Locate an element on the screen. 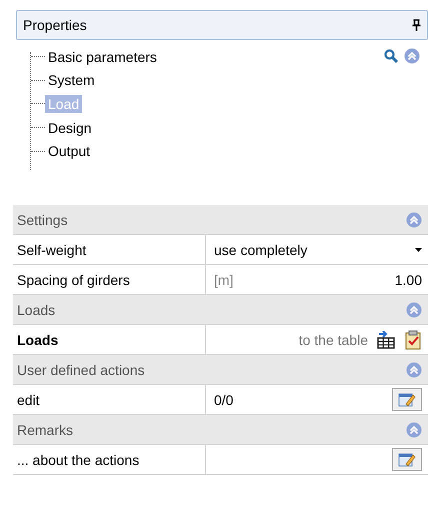 This screenshot has height=523, width=434. section-header: User defined actions is located at coordinates (220, 370).